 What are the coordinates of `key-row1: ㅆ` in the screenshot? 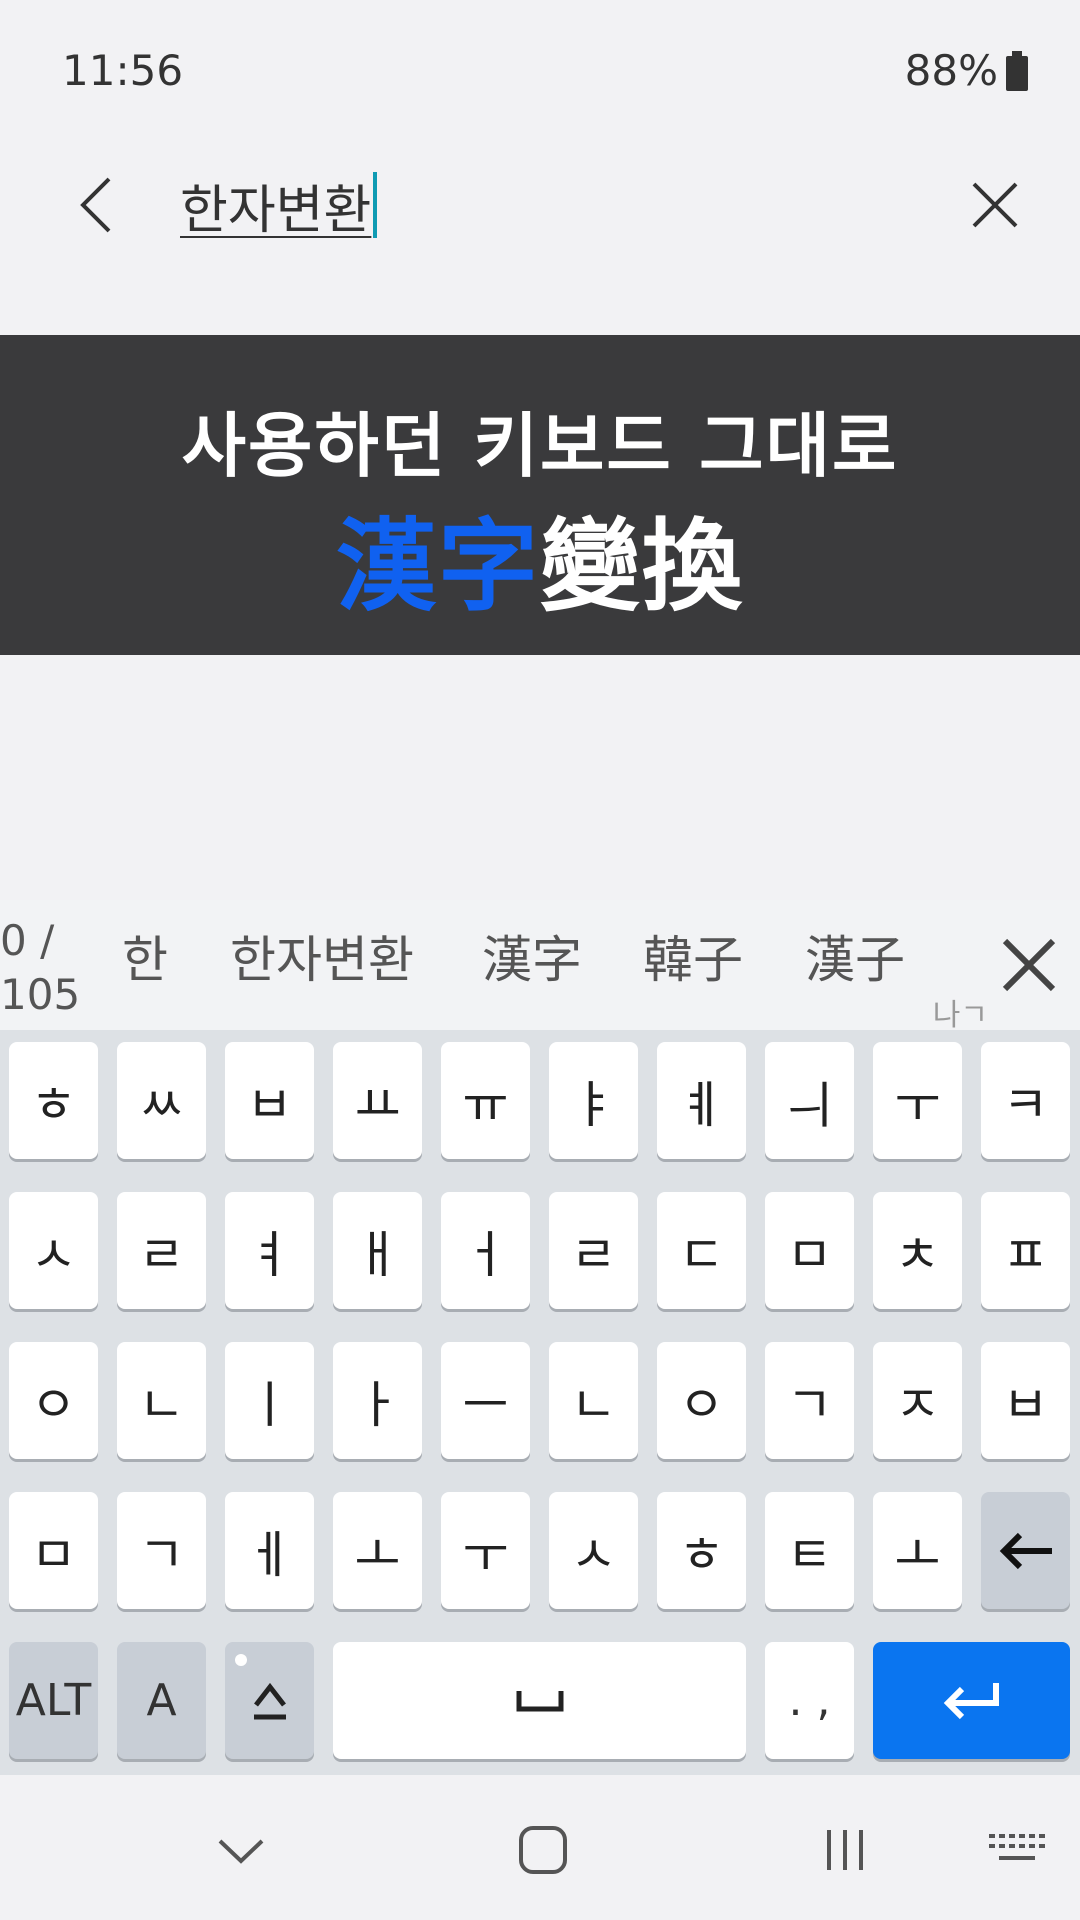 It's located at (161, 1100).